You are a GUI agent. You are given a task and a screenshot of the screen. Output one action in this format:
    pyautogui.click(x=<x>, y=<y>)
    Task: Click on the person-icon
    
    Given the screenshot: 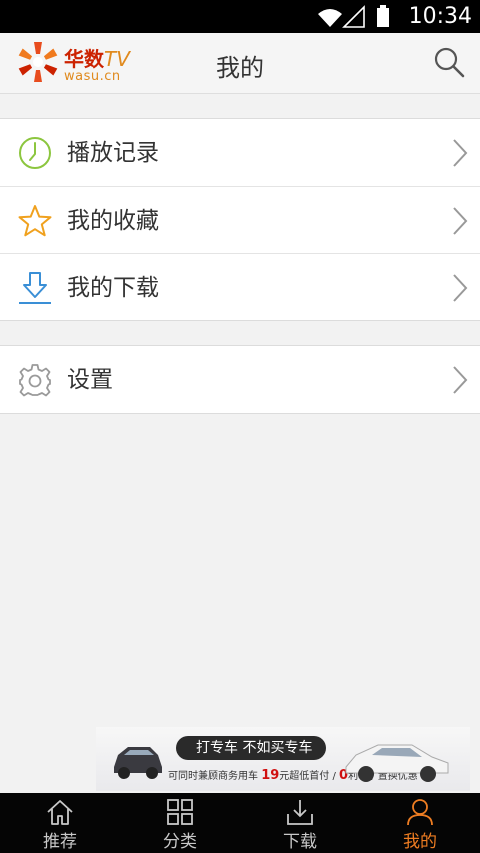 What is the action you would take?
    pyautogui.click(x=420, y=812)
    